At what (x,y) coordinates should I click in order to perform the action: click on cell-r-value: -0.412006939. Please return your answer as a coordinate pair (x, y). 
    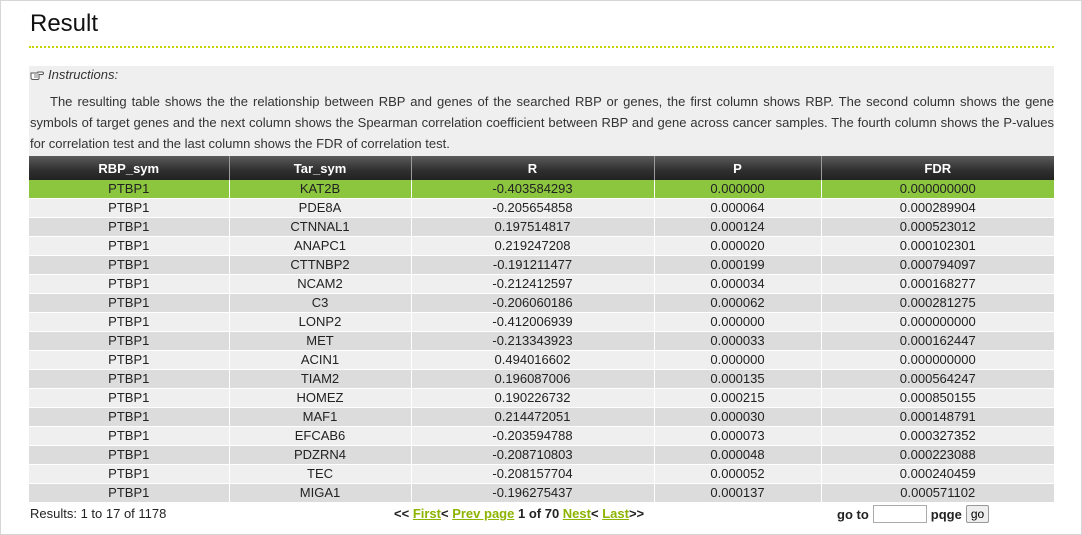
    Looking at the image, I should click on (533, 322).